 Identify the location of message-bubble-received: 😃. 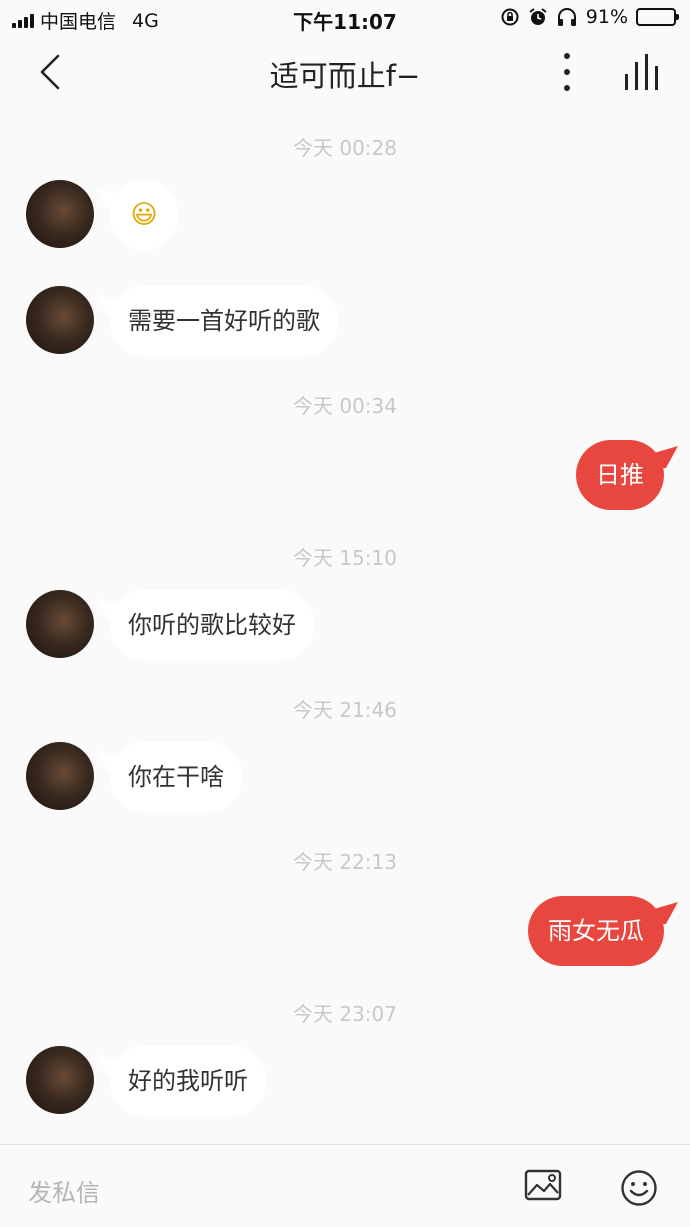
(144, 215).